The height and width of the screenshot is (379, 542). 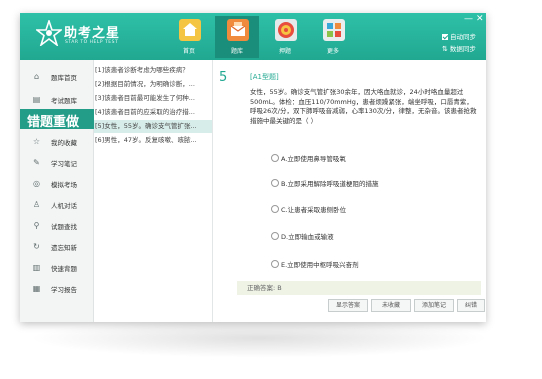 I want to click on option-a: A.立即使用鼻导管吸氧, so click(x=308, y=158).